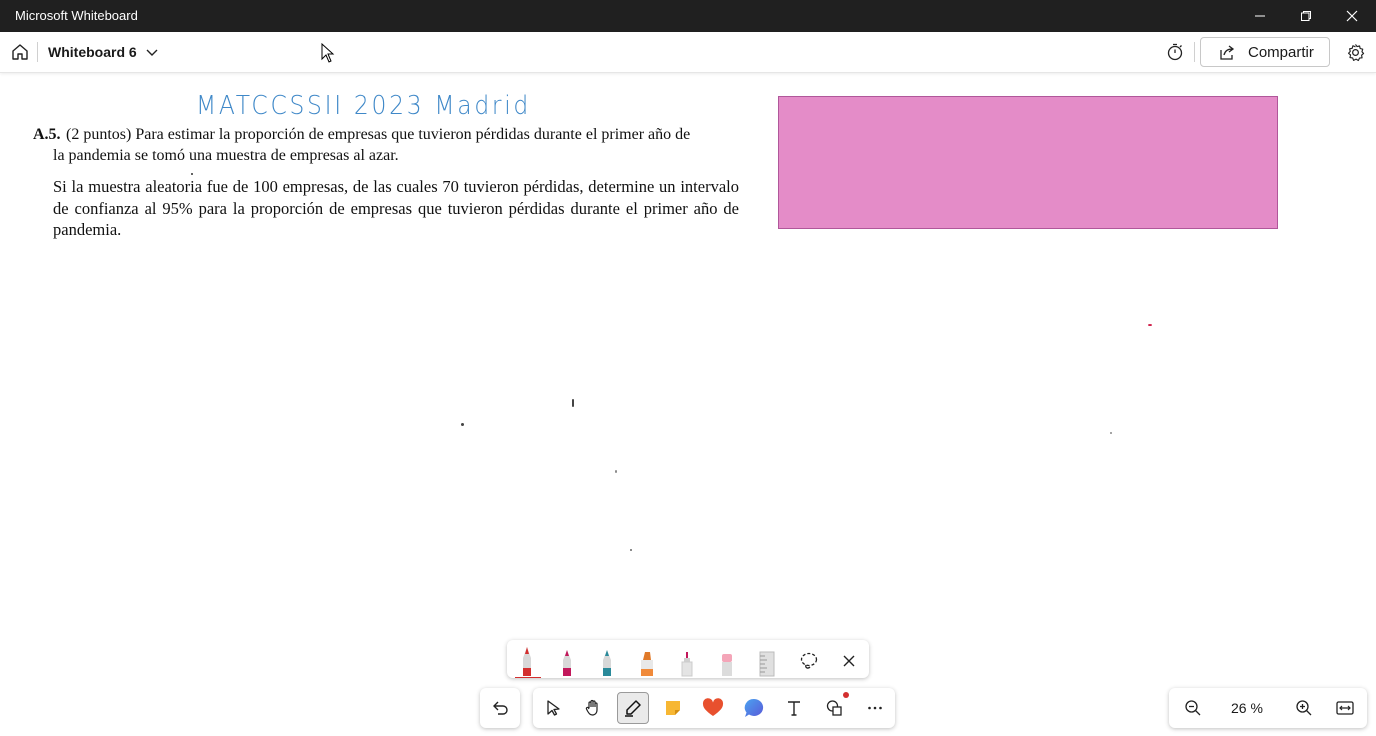 The height and width of the screenshot is (736, 1376). Describe the element at coordinates (1247, 708) in the screenshot. I see `zoom-level: 26 %` at that location.